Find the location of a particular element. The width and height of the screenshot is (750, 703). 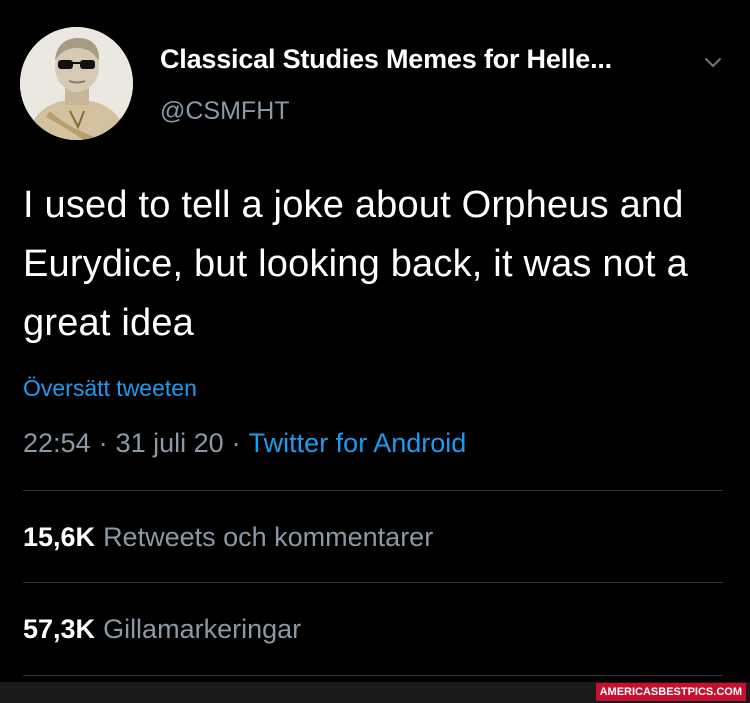

retweets-label: Retweets och kommentarer is located at coordinates (268, 537).